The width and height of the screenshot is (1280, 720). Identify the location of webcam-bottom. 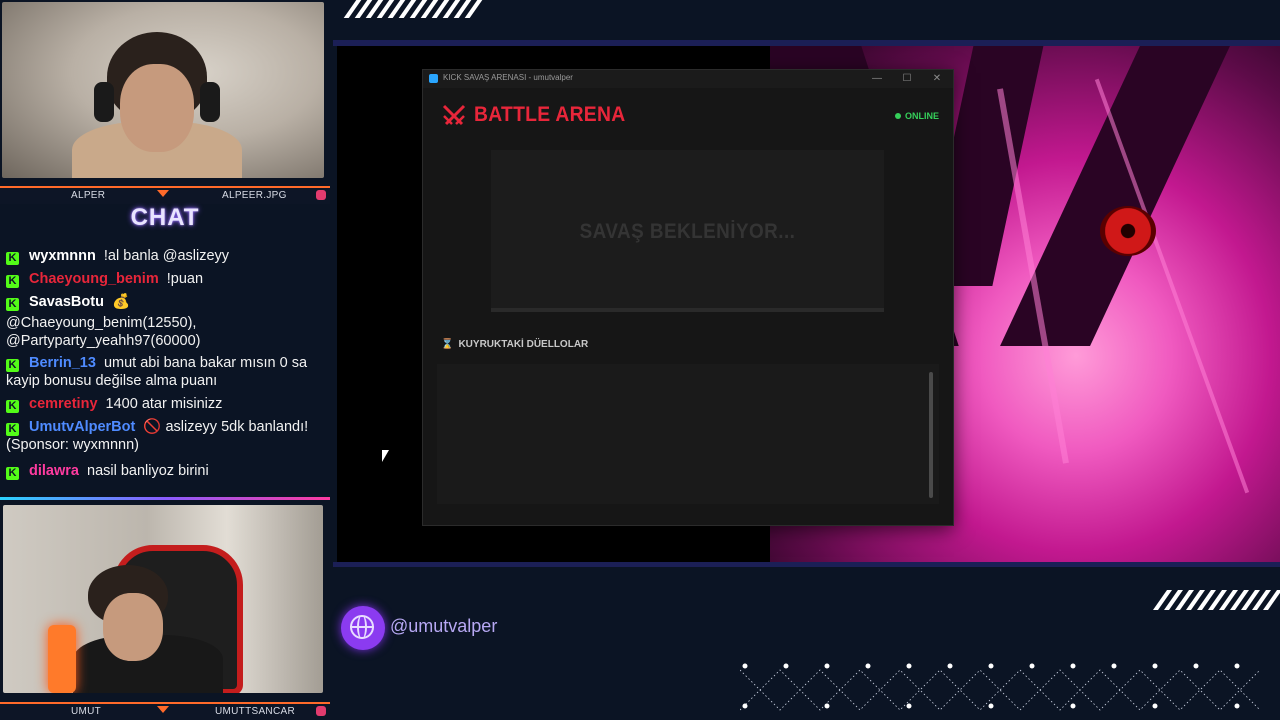
(163, 599).